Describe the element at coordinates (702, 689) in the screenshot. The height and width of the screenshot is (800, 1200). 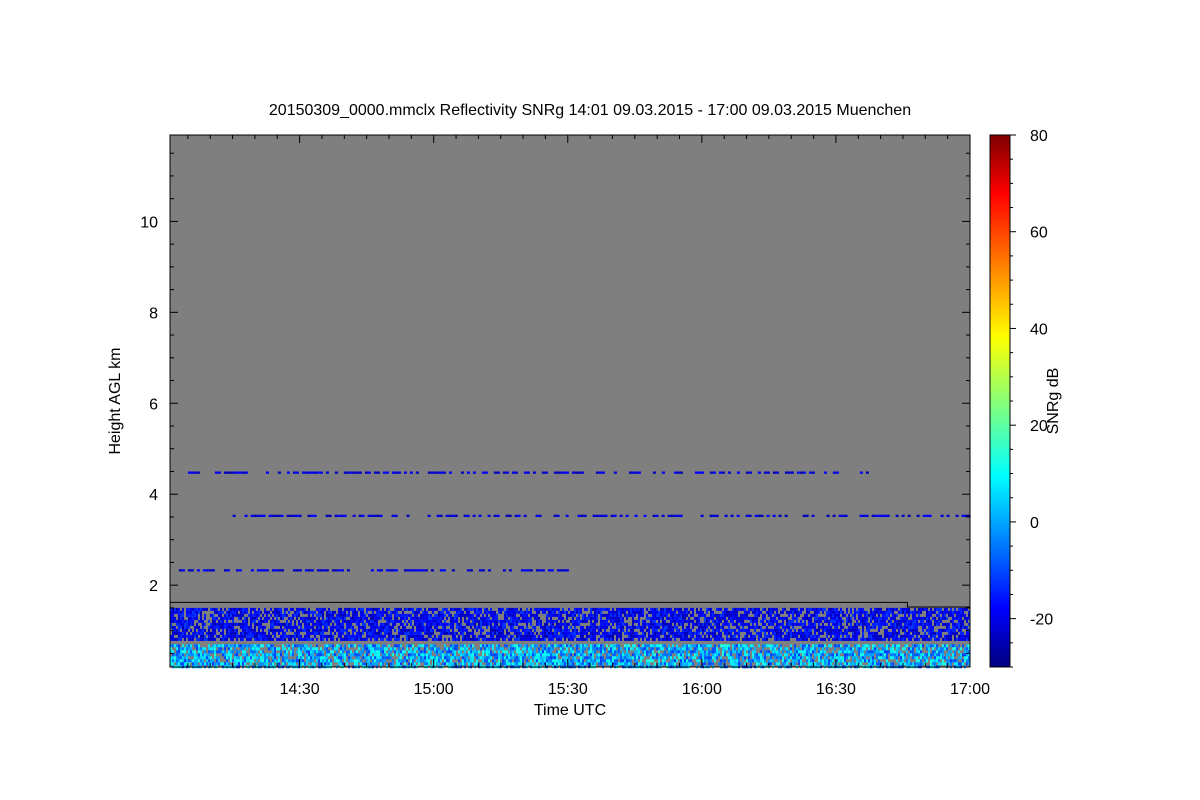
I see `x-tick-label: 16:00` at that location.